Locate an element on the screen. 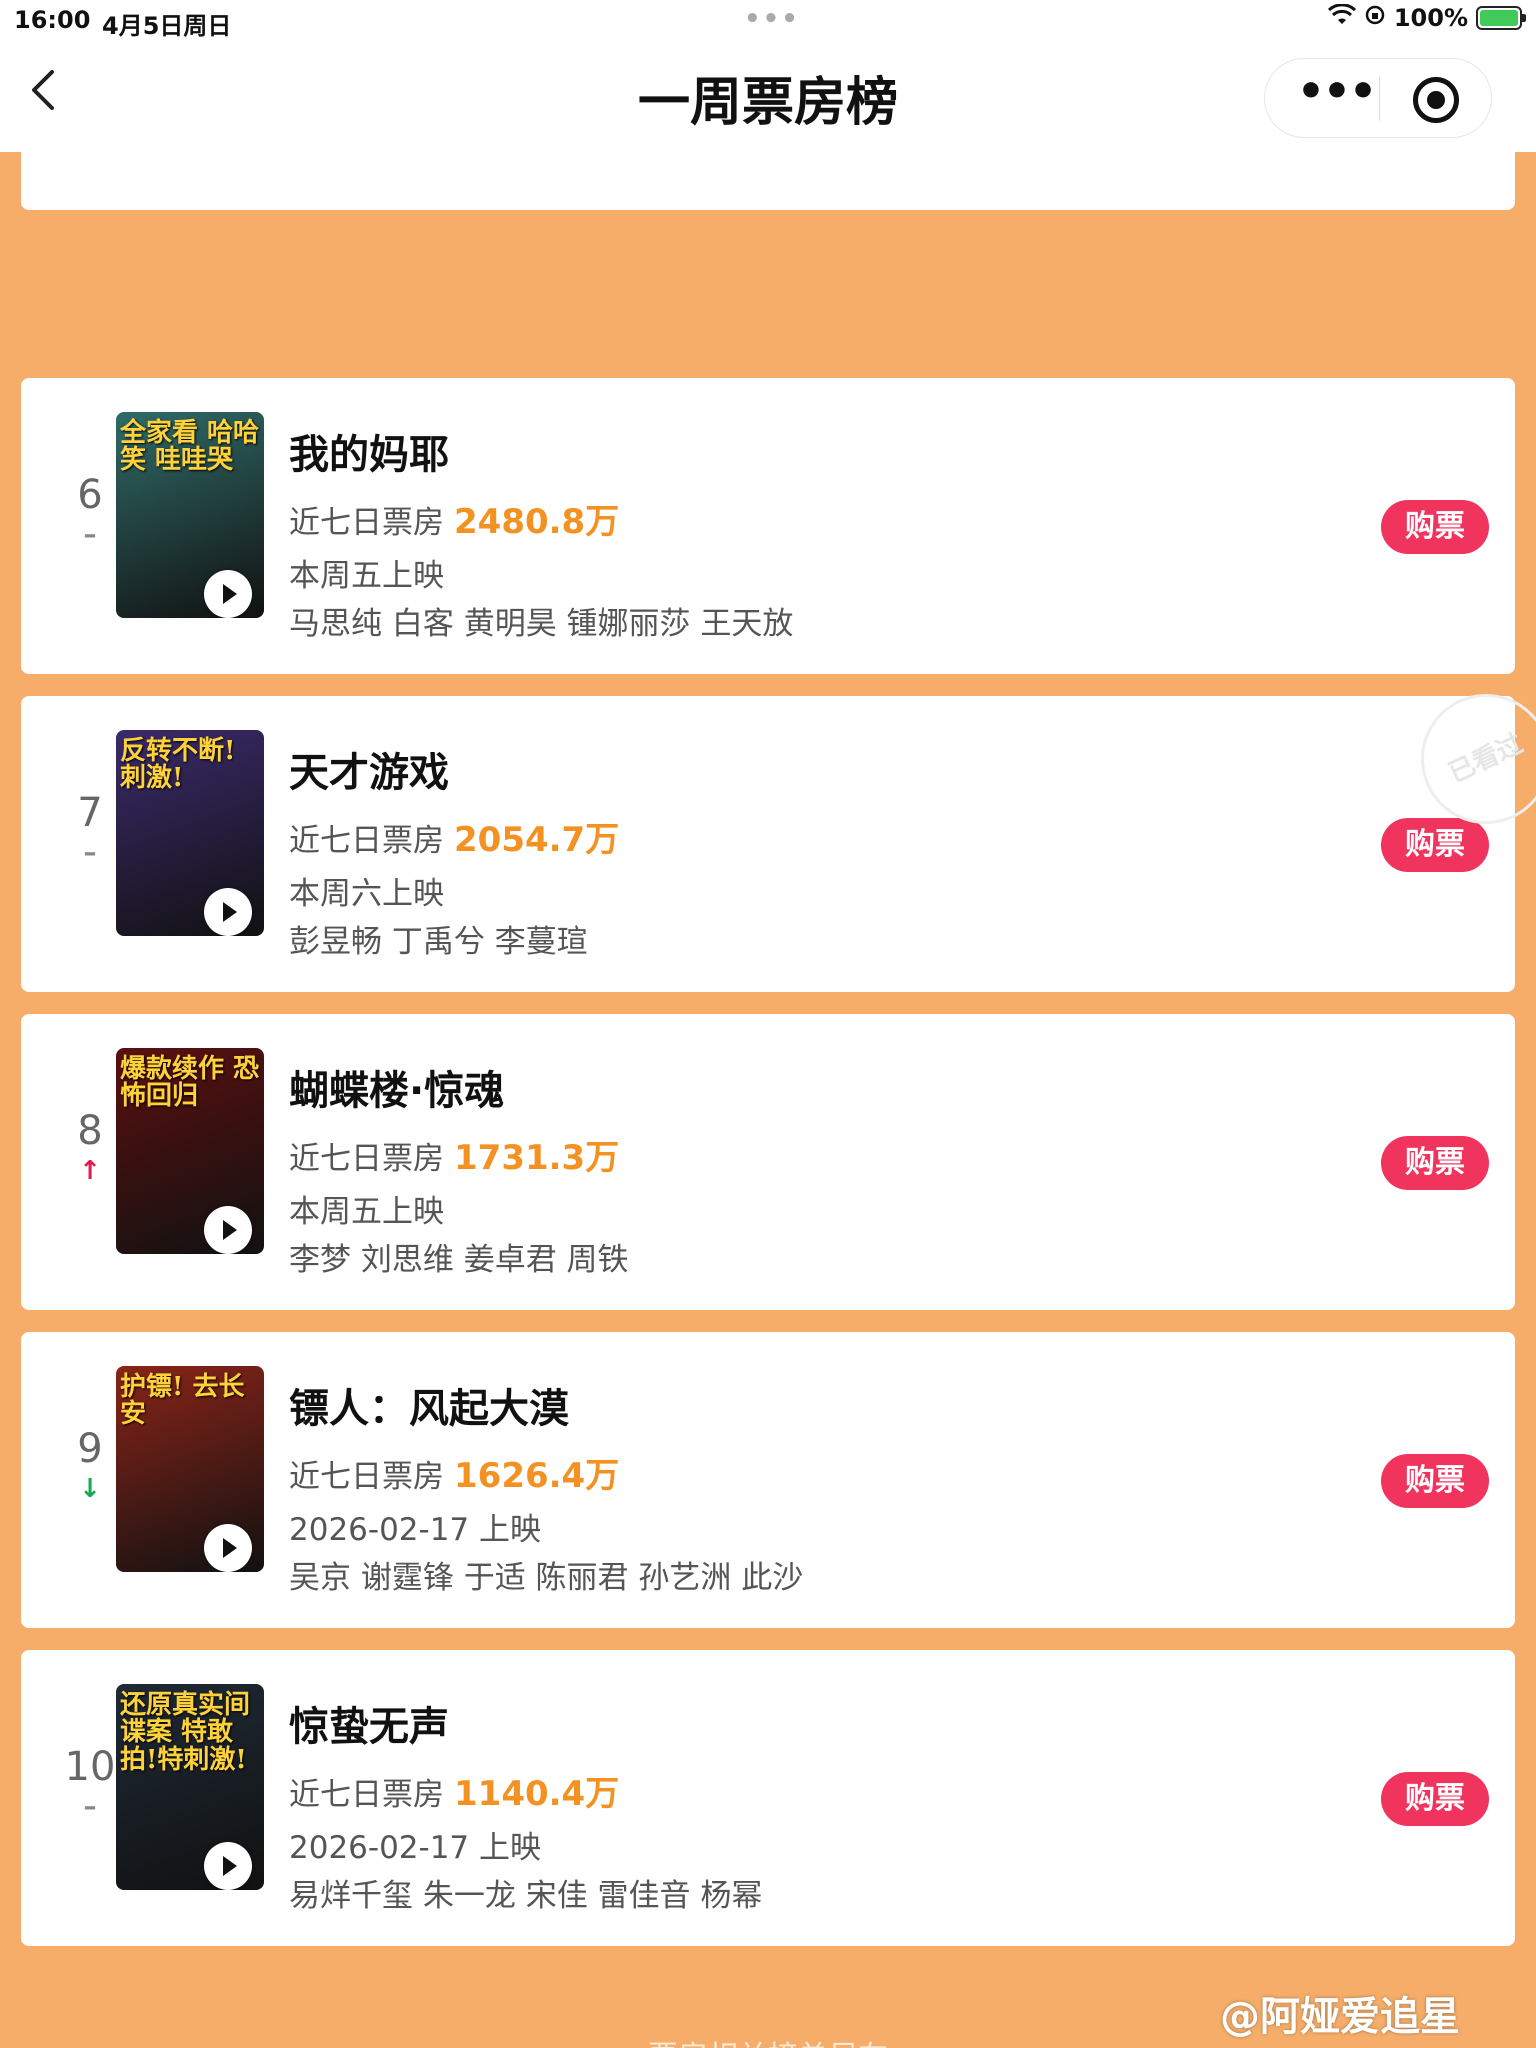 The image size is (1536, 2048). movie-poster: 爆款续作 恐怖回归 is located at coordinates (190, 1151).